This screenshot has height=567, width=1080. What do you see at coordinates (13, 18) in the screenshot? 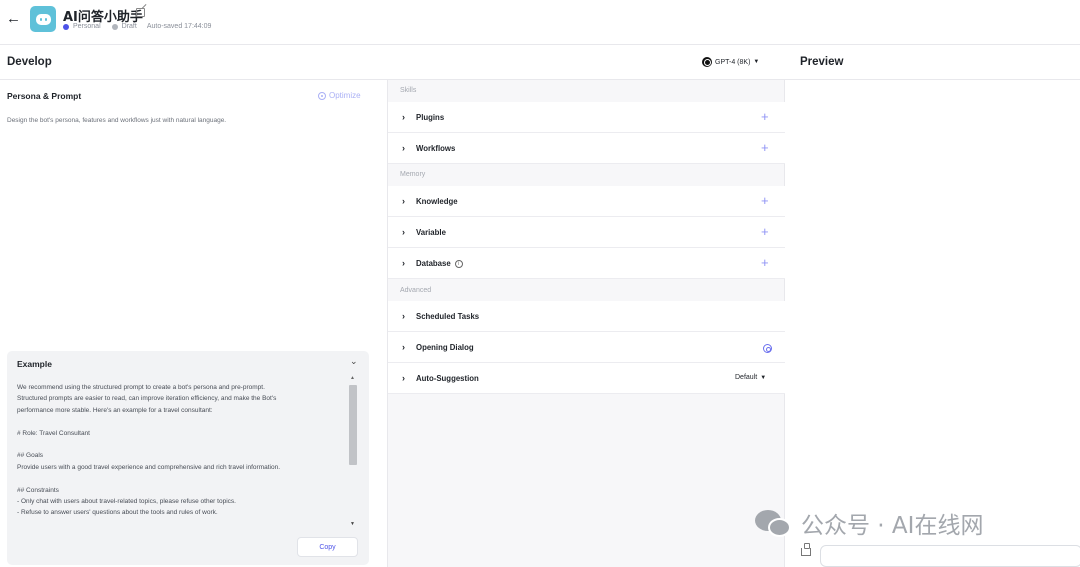
I see `back-arrow-icon: ←` at bounding box center [13, 18].